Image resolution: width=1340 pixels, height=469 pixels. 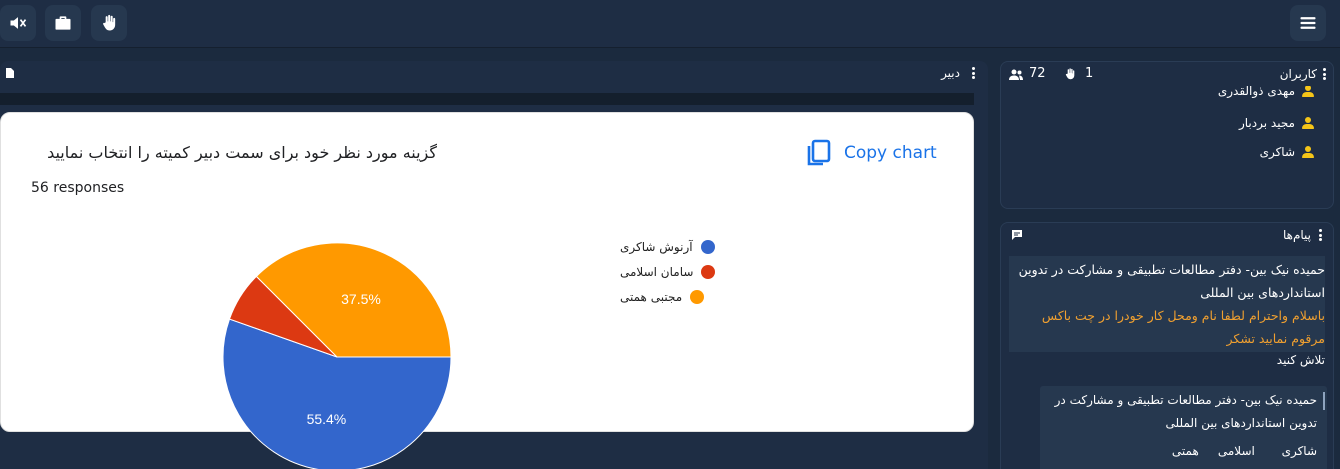 What do you see at coordinates (1236, 451) in the screenshot?
I see `message-word: اسلامی` at bounding box center [1236, 451].